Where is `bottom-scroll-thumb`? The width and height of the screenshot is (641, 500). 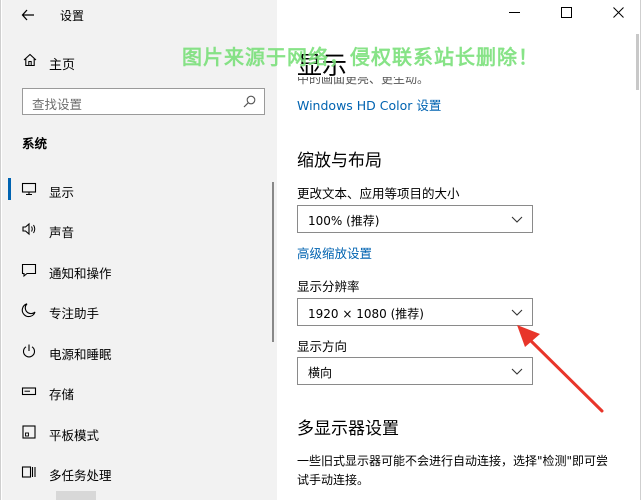
bottom-scroll-thumb is located at coordinates (76, 495).